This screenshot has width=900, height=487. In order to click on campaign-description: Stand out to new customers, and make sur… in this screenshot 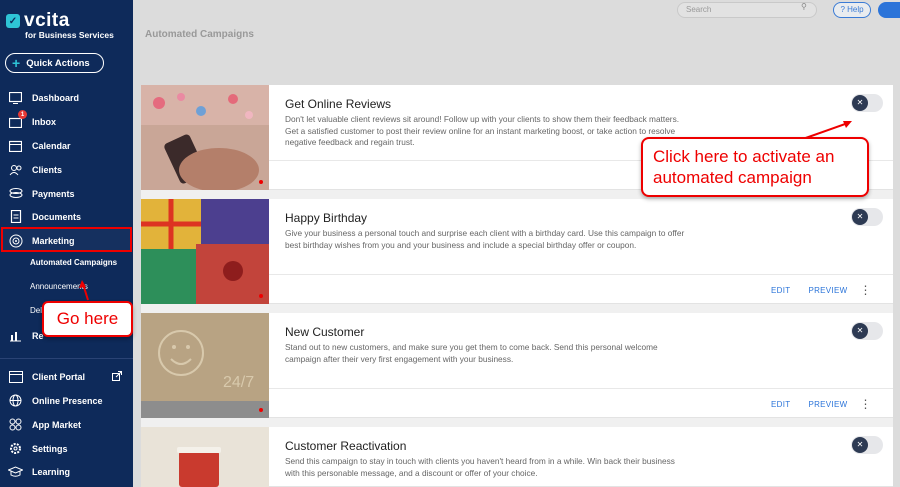, I will do `click(471, 353)`.